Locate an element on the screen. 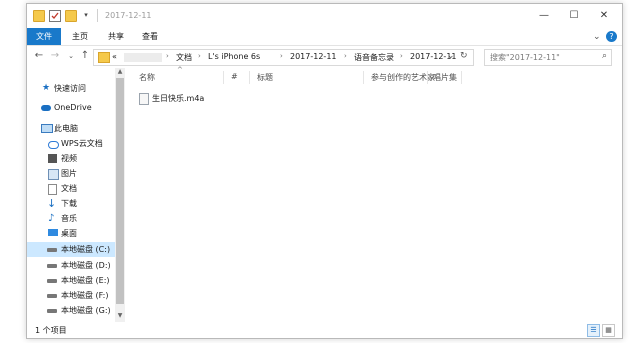  title-bar: ▾ 2017-12-11 — ☐ ✕ is located at coordinates (324, 16).